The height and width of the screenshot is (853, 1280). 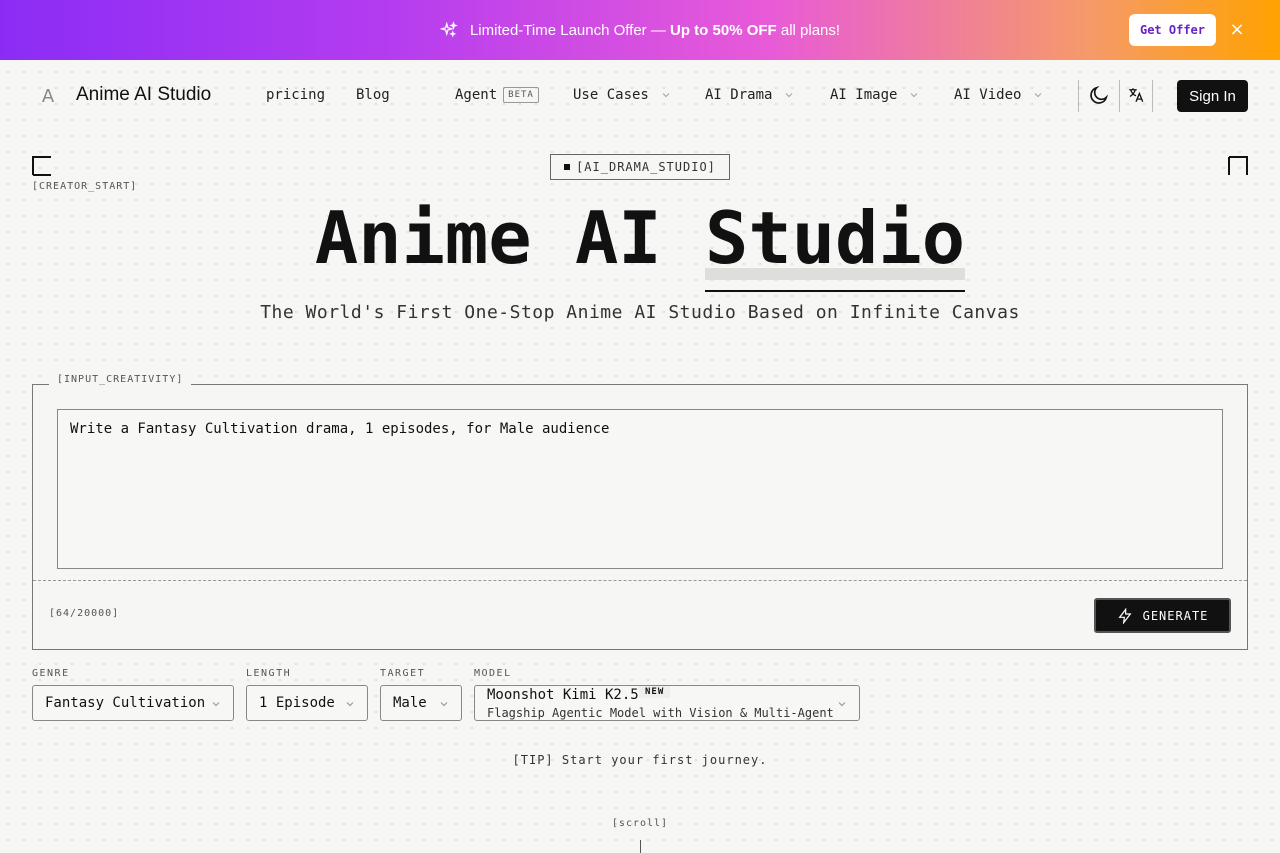 I want to click on nav-agent: Agent BETA, so click(x=497, y=95).